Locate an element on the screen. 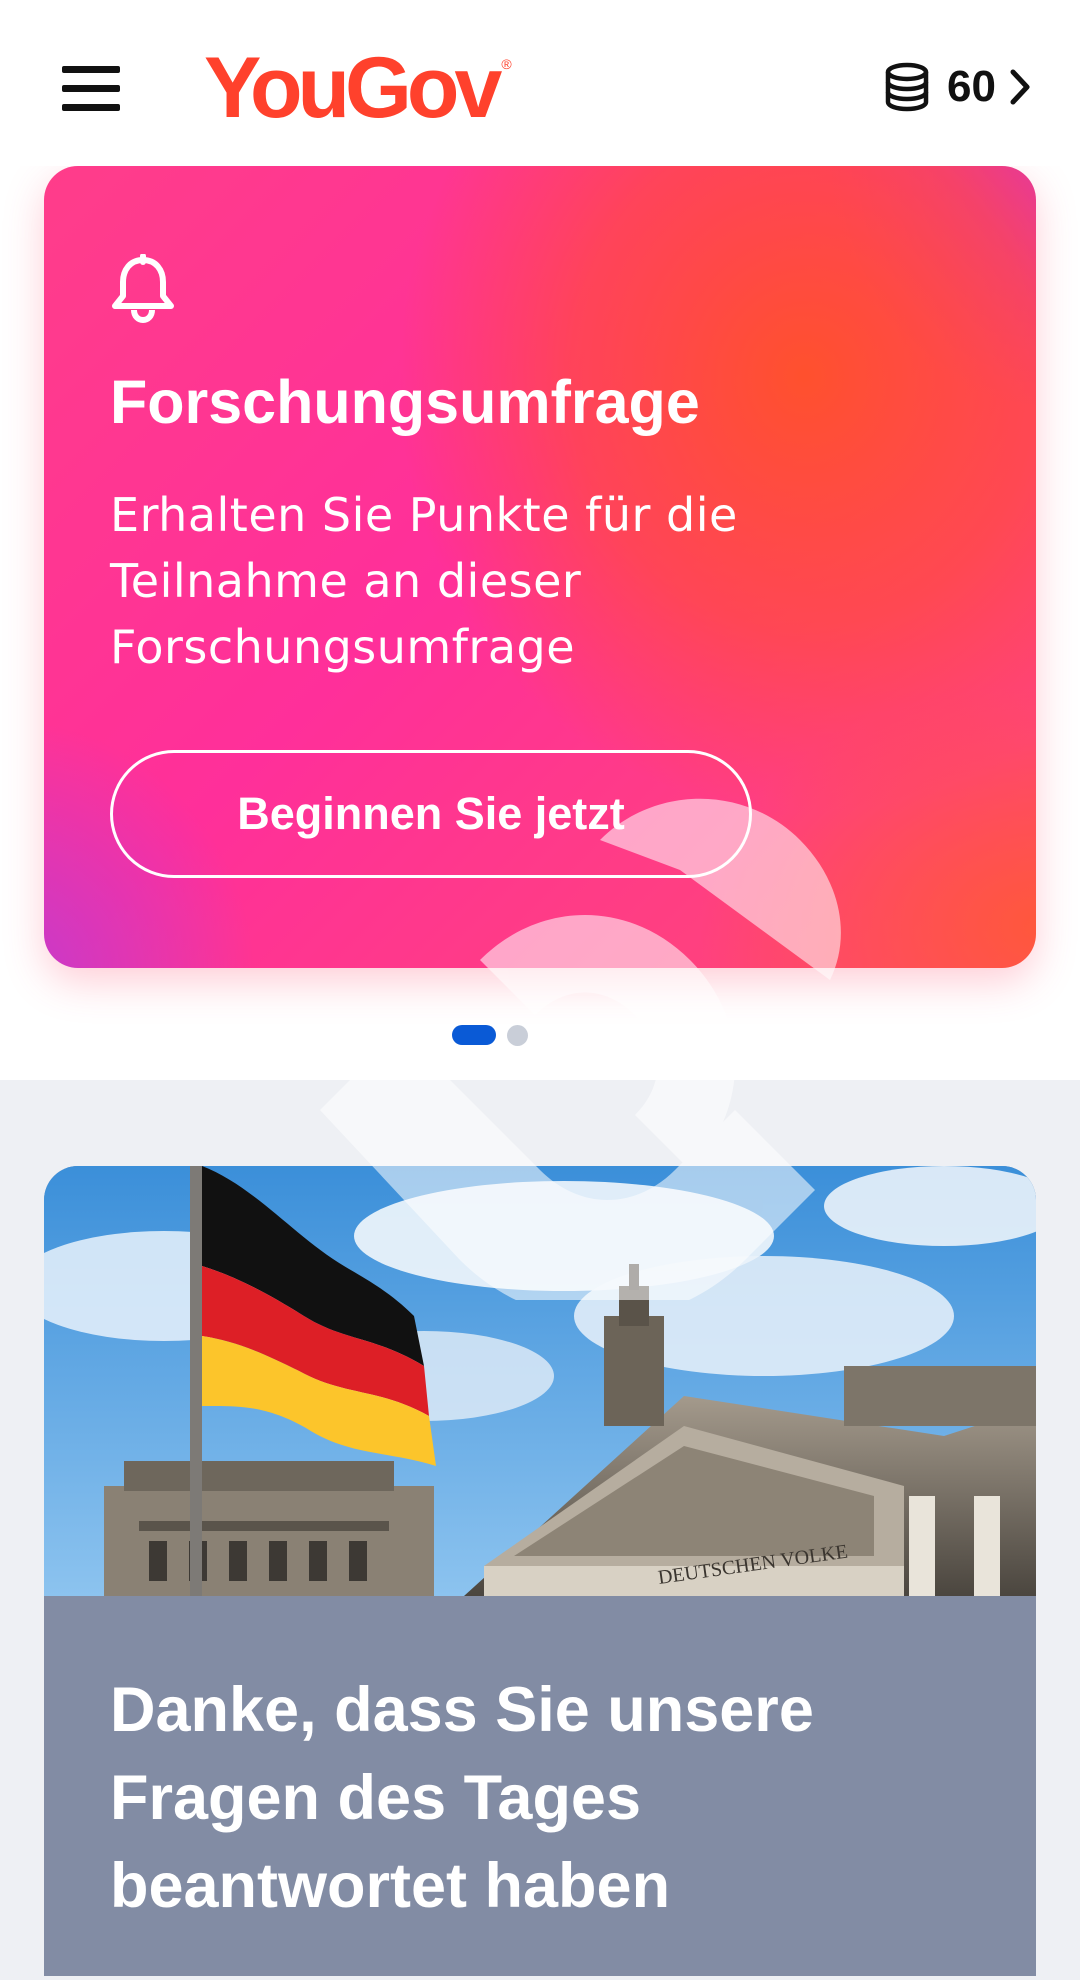 This screenshot has height=1980, width=1080. carousel-dot is located at coordinates (517, 1035).